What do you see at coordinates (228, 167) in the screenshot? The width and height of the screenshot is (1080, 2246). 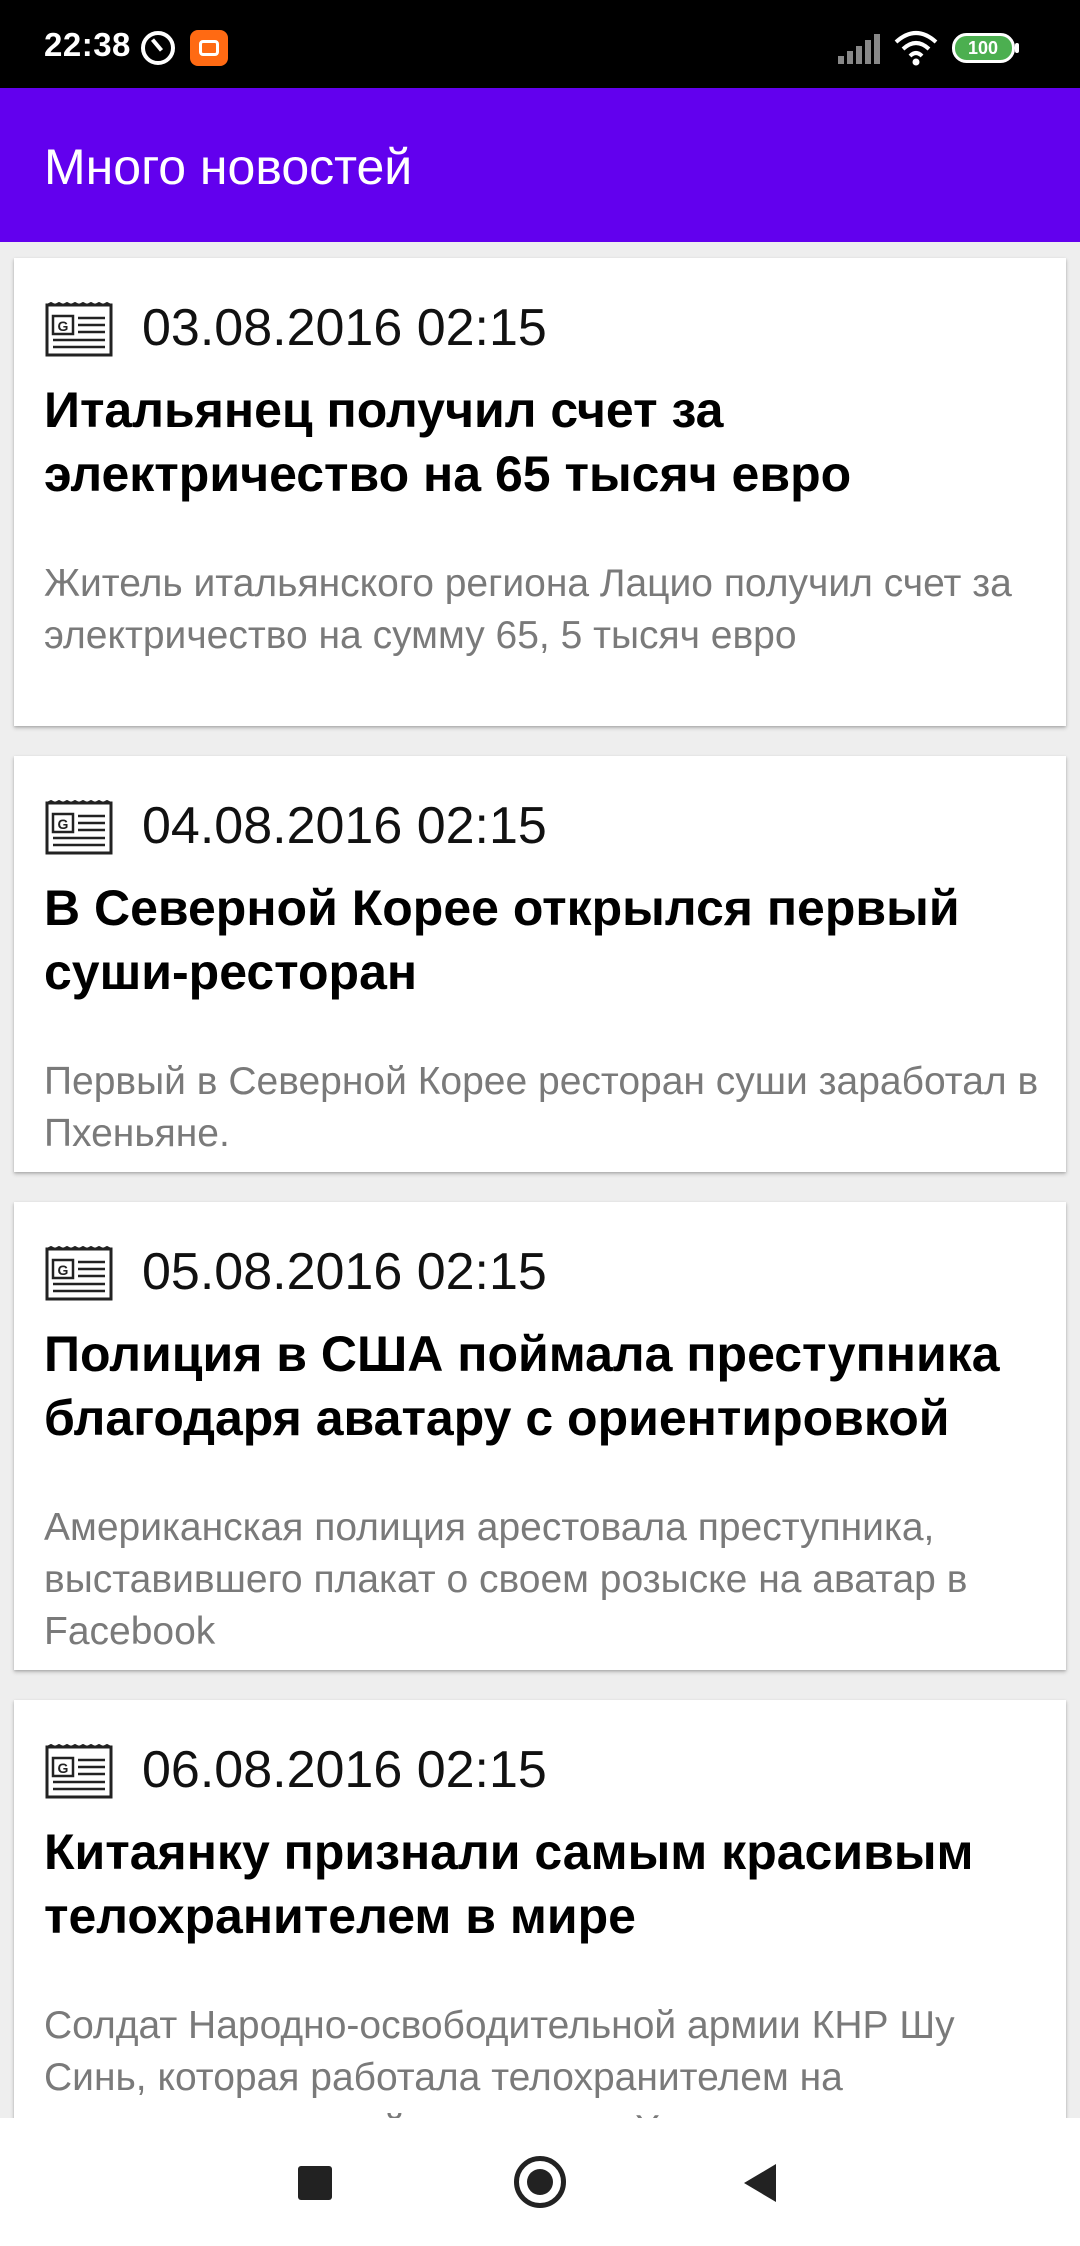 I see `app-title: Много новостей` at bounding box center [228, 167].